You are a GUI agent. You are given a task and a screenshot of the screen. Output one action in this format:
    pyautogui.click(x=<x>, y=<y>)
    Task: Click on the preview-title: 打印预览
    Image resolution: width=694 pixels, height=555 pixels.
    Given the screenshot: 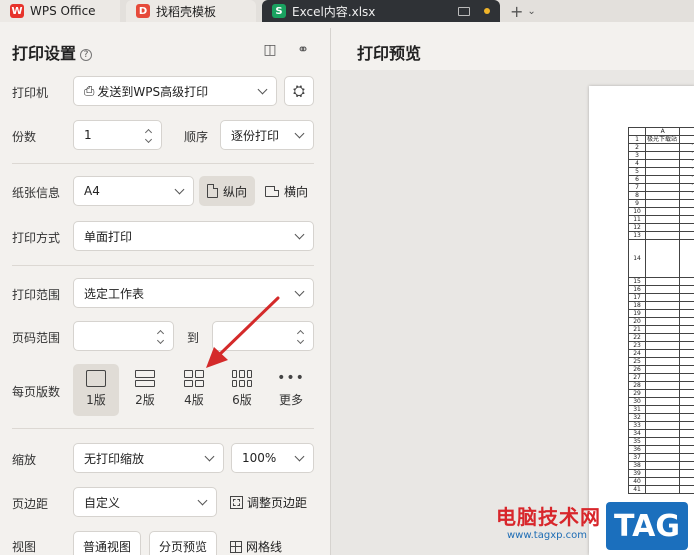 What is the action you would take?
    pyautogui.click(x=389, y=53)
    